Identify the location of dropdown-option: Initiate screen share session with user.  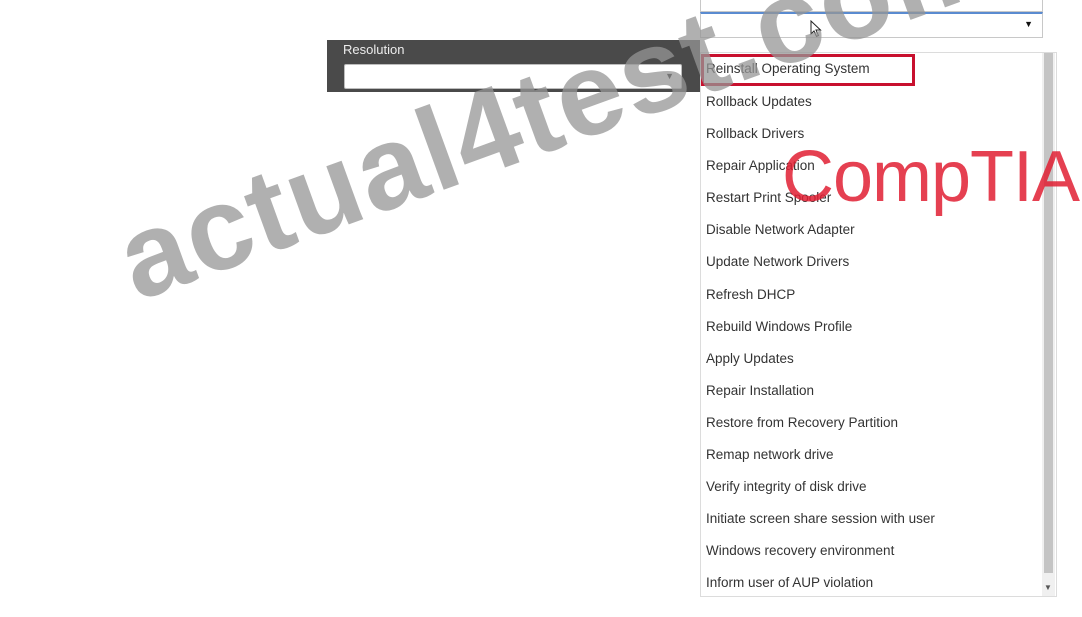
(872, 519).